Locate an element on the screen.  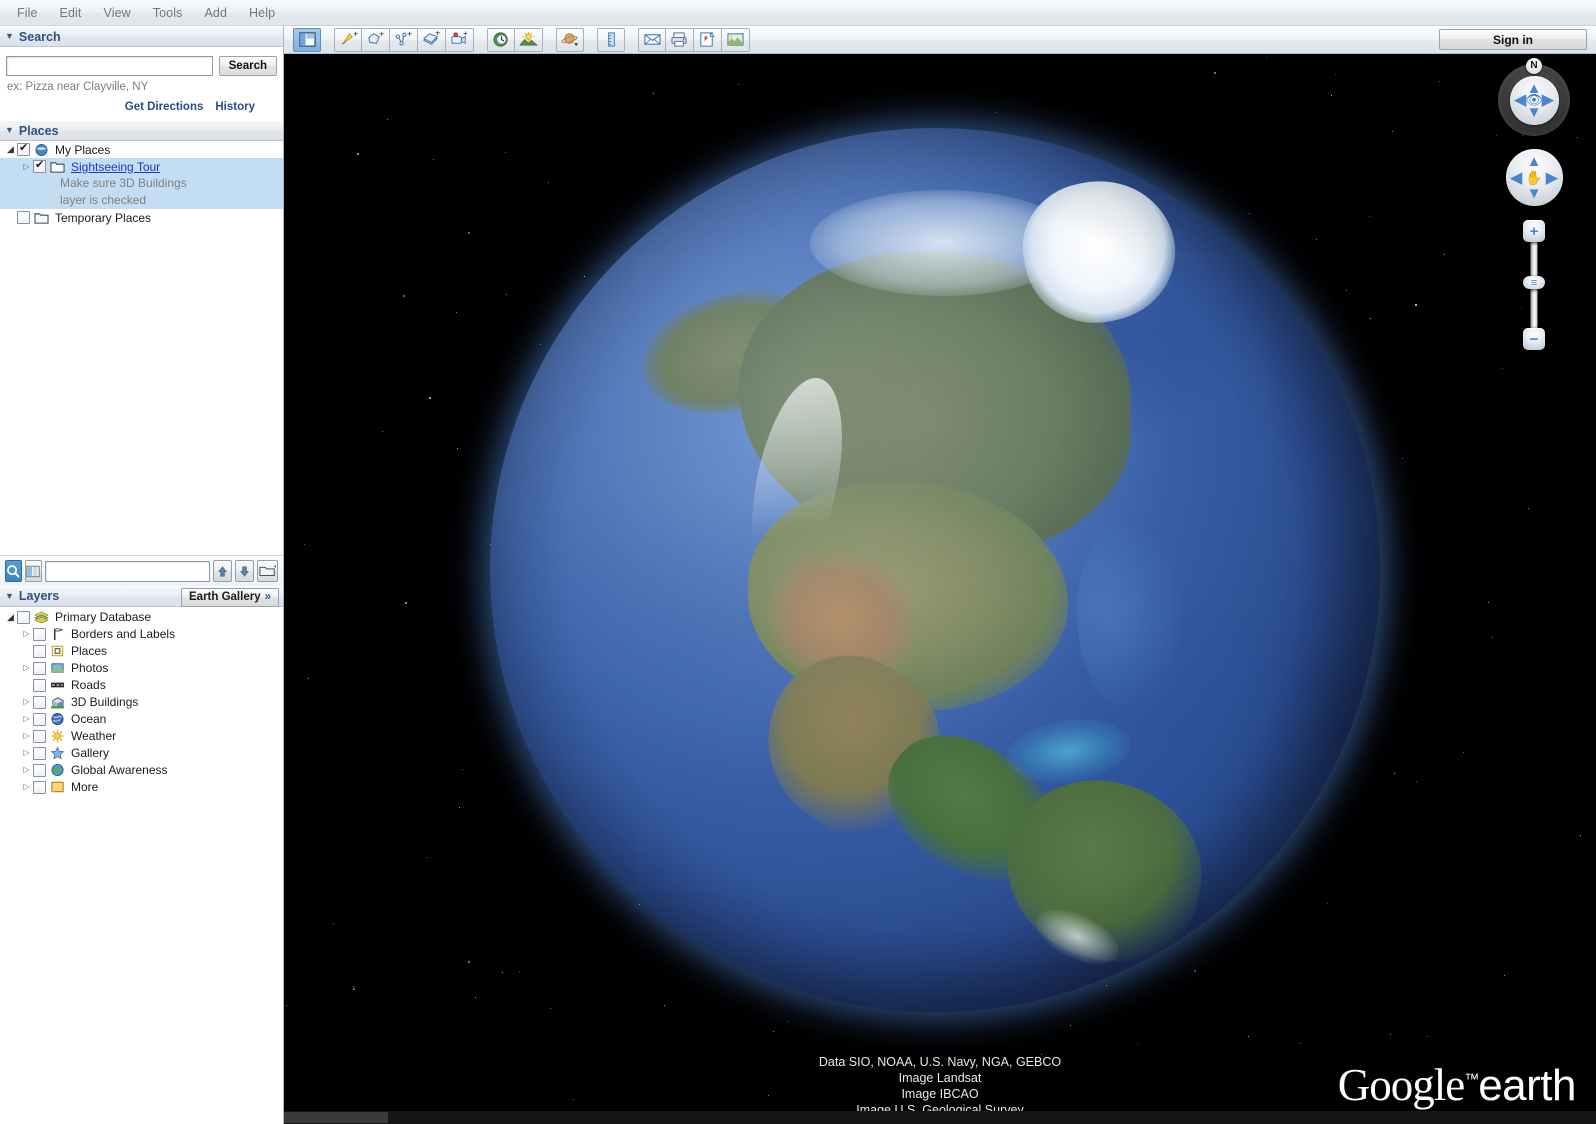
tree-row-gallery: Gallery is located at coordinates (141, 753).